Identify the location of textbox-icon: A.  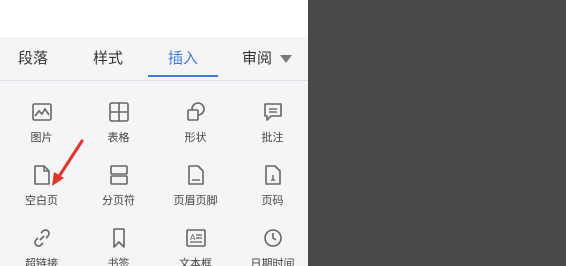
(196, 238).